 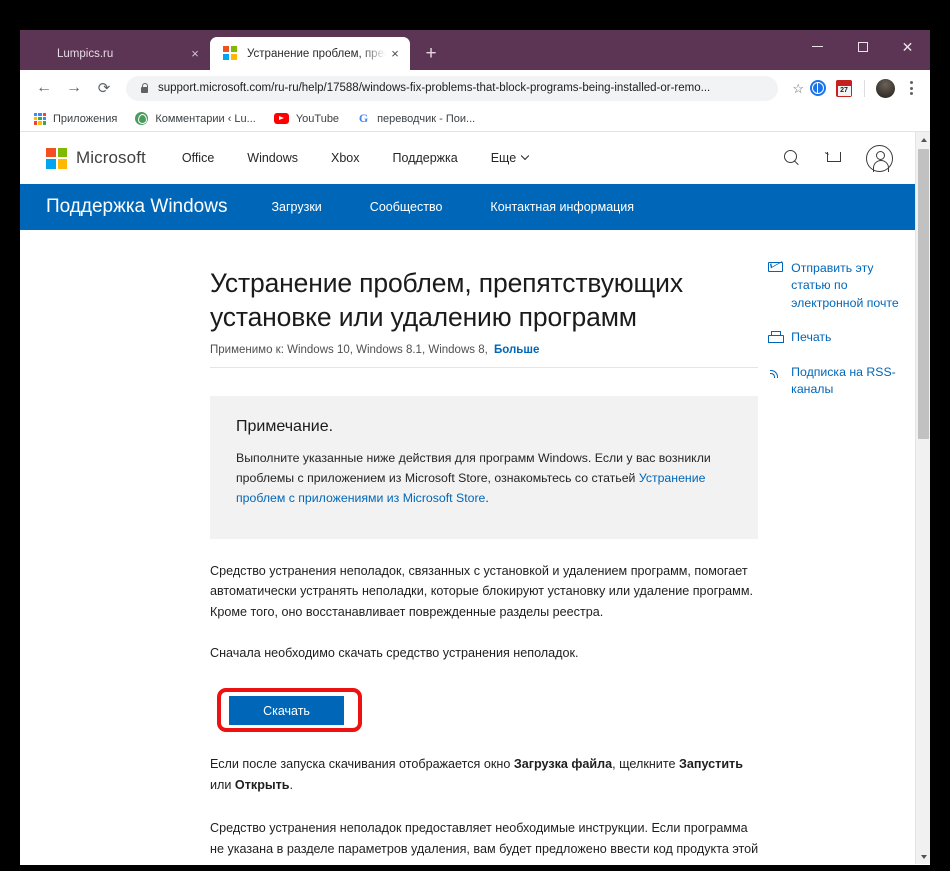 What do you see at coordinates (923, 294) in the screenshot?
I see `scrollbar-thumb` at bounding box center [923, 294].